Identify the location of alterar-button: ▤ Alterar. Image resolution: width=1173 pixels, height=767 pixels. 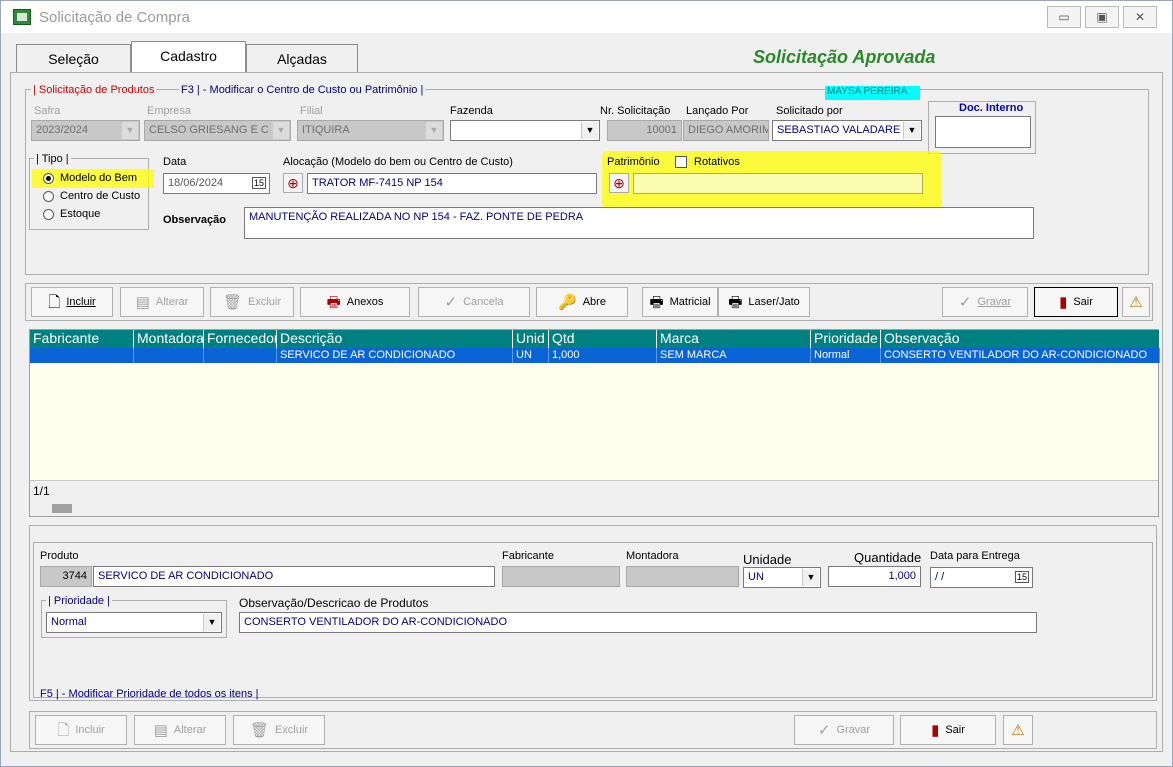
(162, 302).